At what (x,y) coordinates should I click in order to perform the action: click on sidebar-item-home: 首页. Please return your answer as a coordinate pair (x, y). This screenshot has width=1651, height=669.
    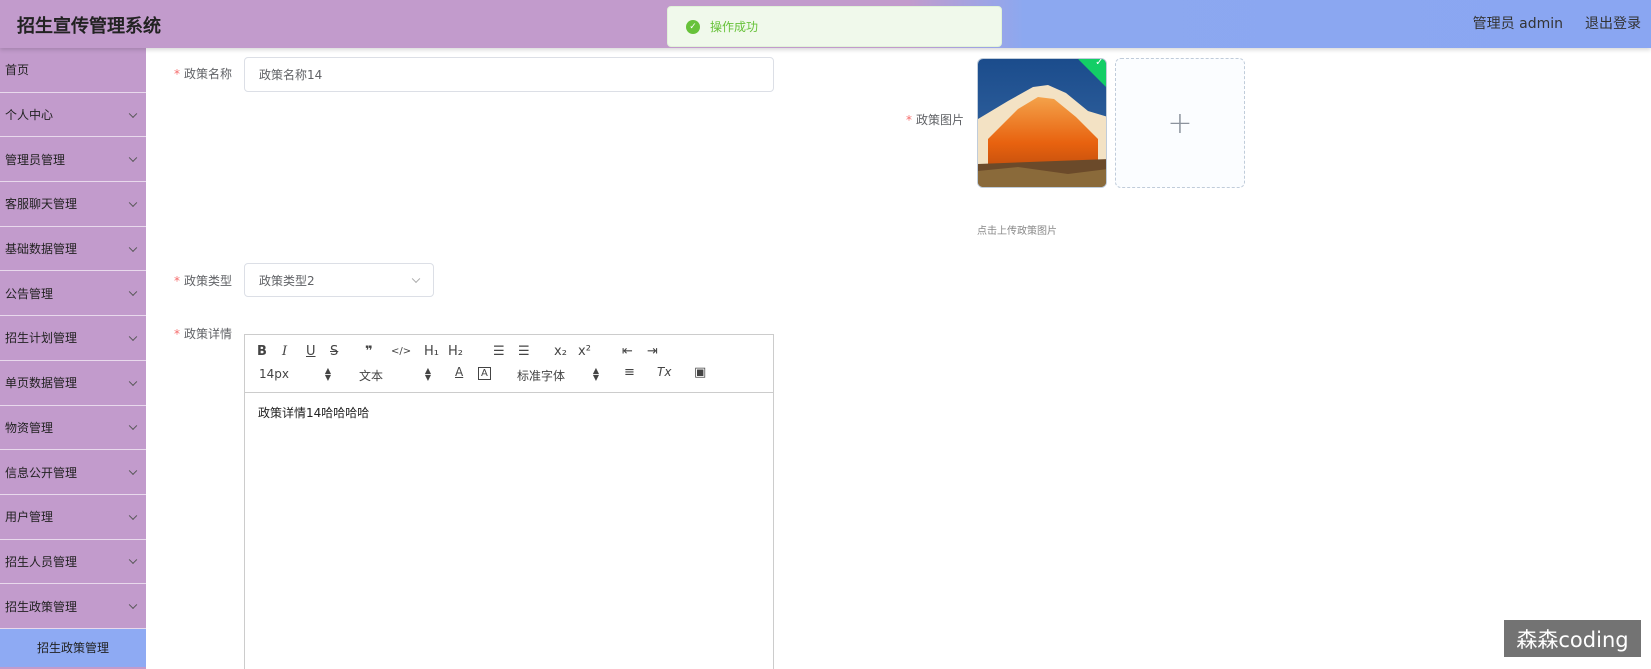
    Looking at the image, I should click on (73, 70).